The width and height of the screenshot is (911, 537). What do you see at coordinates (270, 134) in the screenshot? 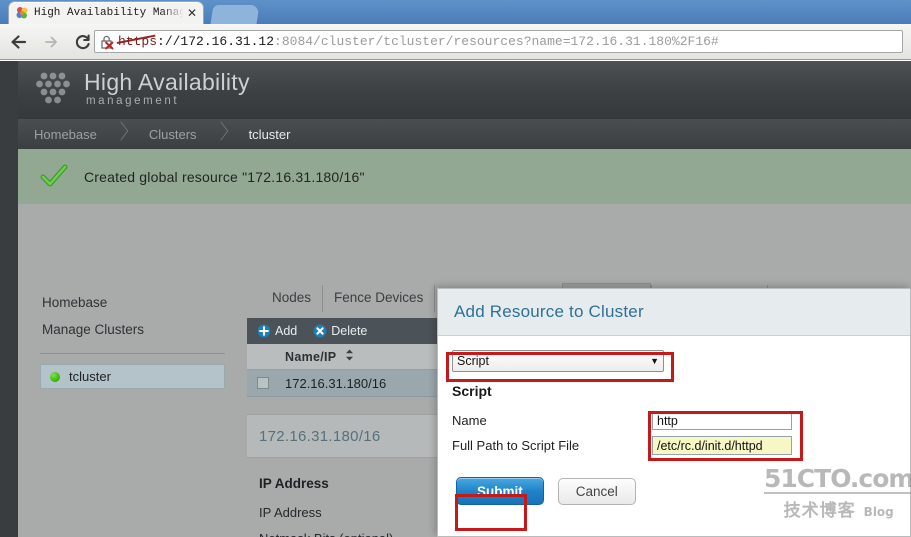
I see `breadcrumb-item-tcluster: tcluster` at bounding box center [270, 134].